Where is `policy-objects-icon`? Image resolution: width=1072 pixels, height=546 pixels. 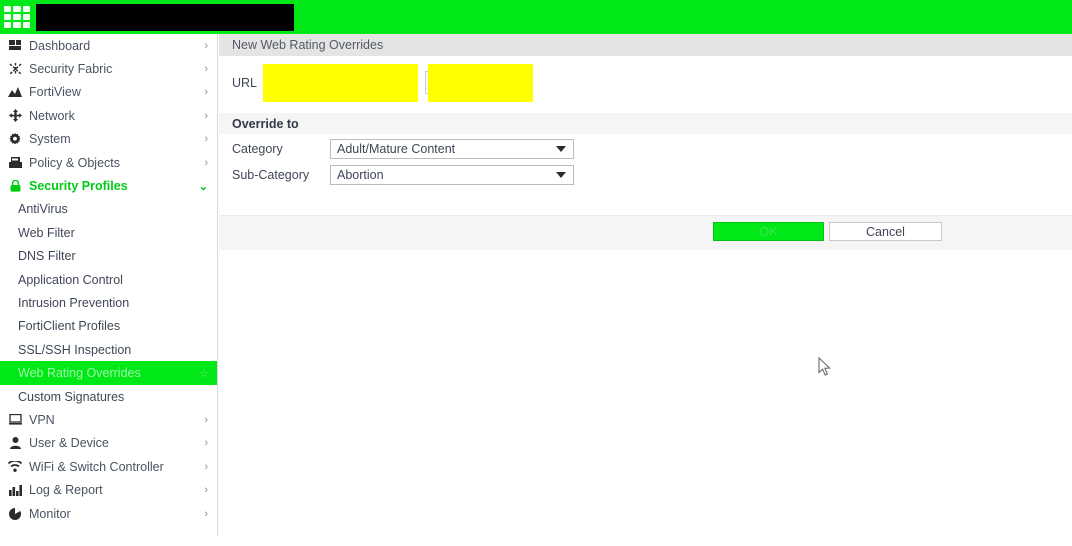
policy-objects-icon is located at coordinates (15, 163).